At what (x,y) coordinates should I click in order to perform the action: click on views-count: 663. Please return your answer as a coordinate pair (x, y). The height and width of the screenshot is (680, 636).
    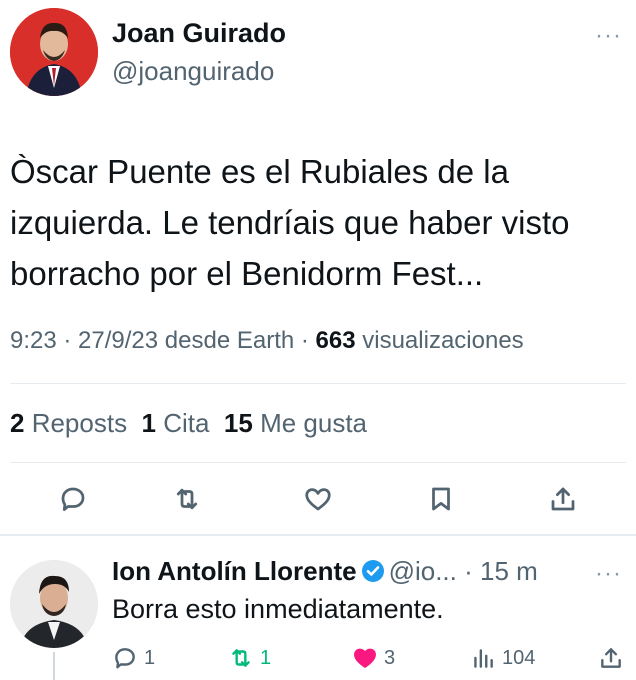
    Looking at the image, I should click on (335, 340).